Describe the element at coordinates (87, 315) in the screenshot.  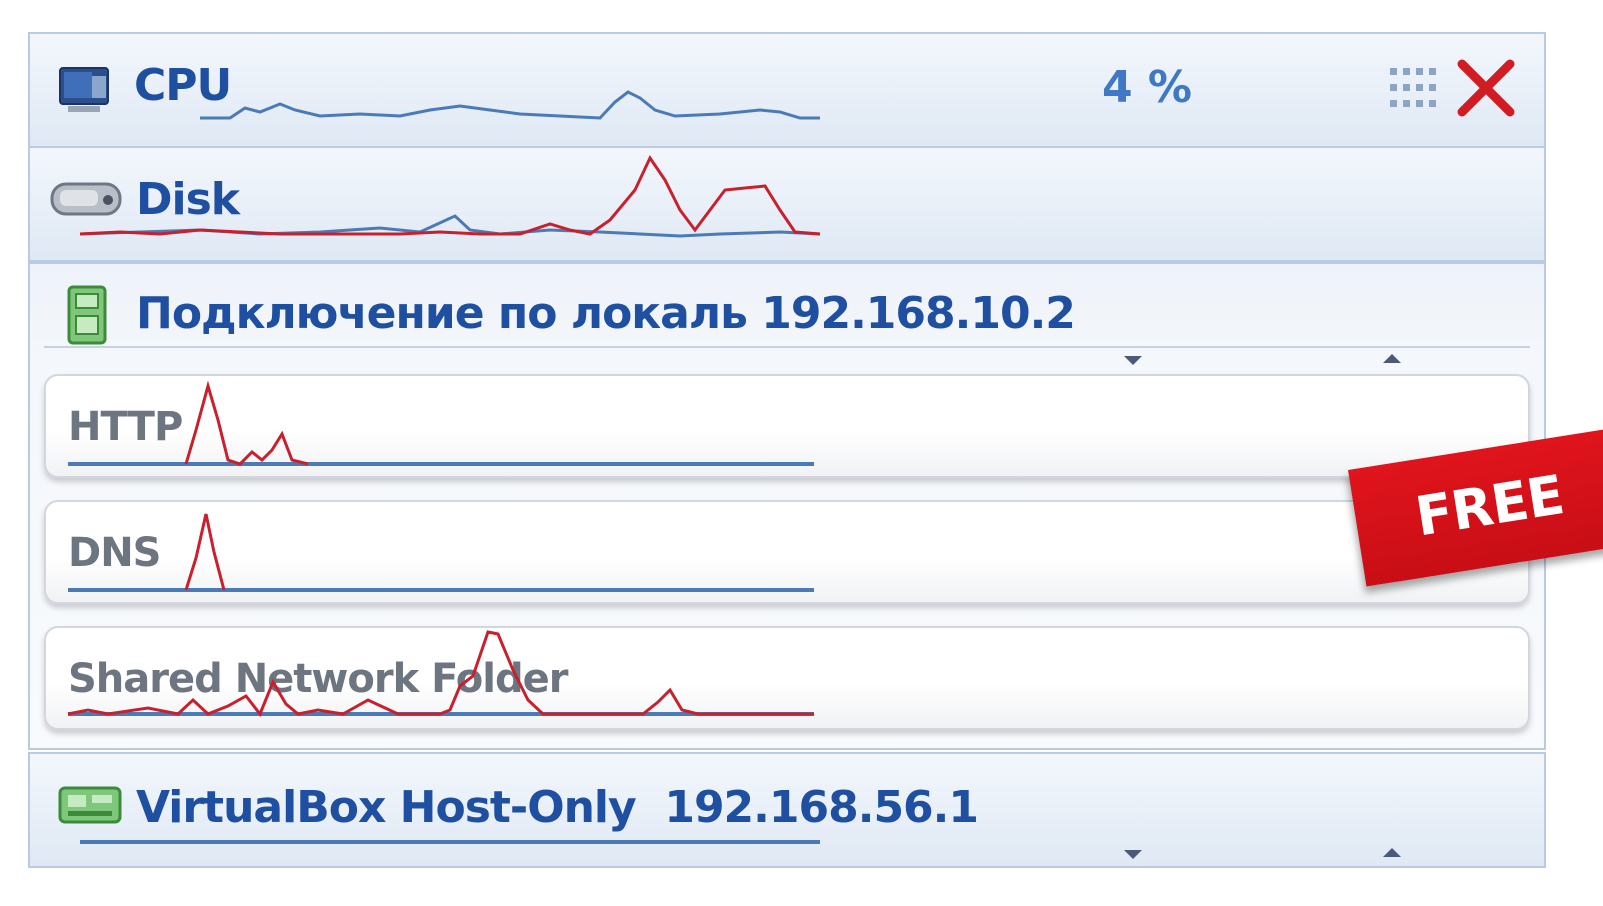
I see `network-adapter-icon` at that location.